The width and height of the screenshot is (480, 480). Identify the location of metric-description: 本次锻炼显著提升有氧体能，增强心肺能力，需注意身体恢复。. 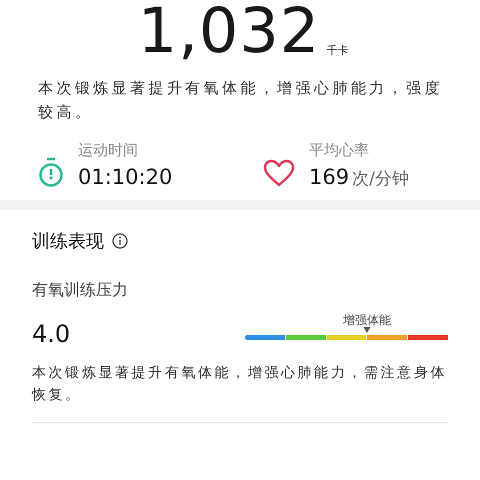
(240, 392).